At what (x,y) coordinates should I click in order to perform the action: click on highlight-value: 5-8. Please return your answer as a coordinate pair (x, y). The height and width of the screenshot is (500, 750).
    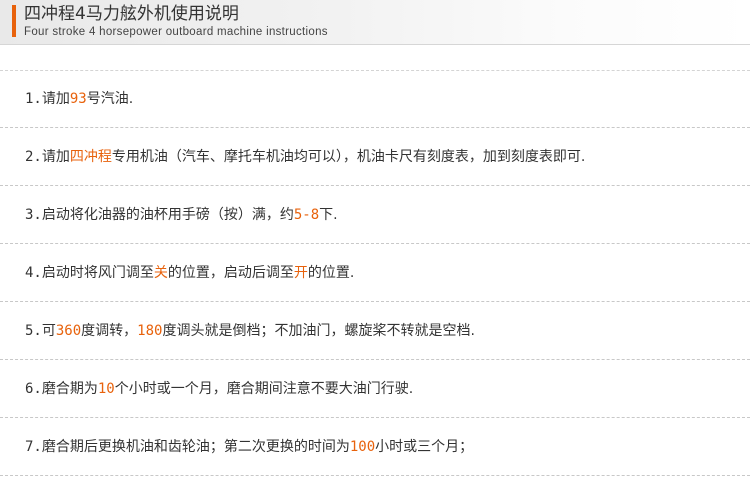
    Looking at the image, I should click on (306, 215).